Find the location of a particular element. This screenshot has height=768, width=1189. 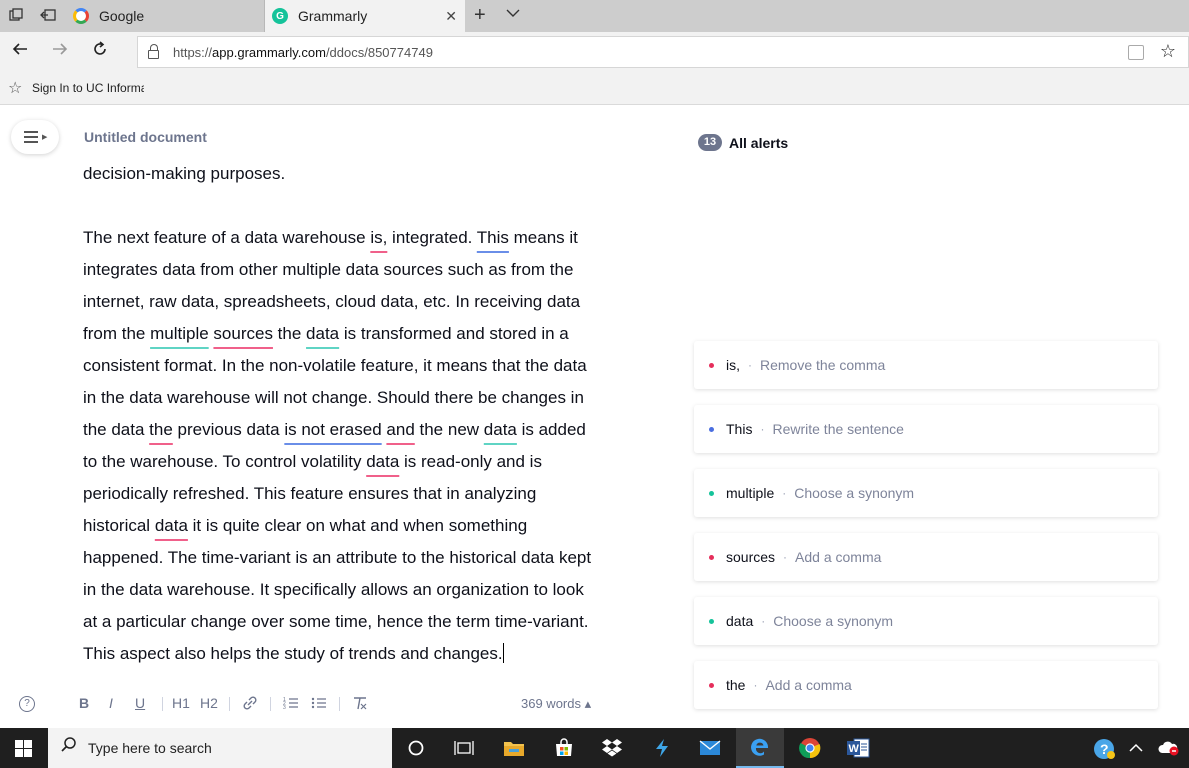

flagged-word: sources is located at coordinates (243, 333).